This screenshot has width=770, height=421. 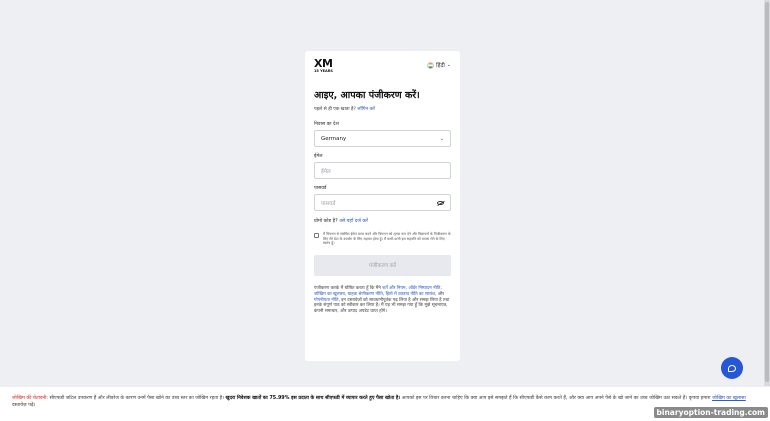 I want to click on risk-text-3: दस्तावेज़ पढ़ें।, so click(x=24, y=405).